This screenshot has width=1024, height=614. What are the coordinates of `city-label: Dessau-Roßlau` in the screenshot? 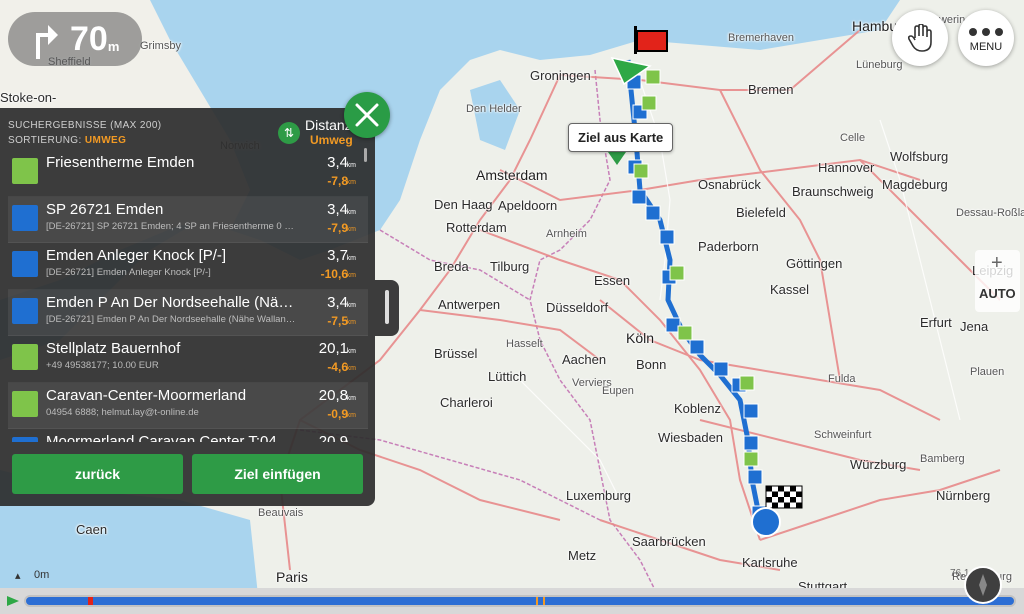 It's located at (990, 213).